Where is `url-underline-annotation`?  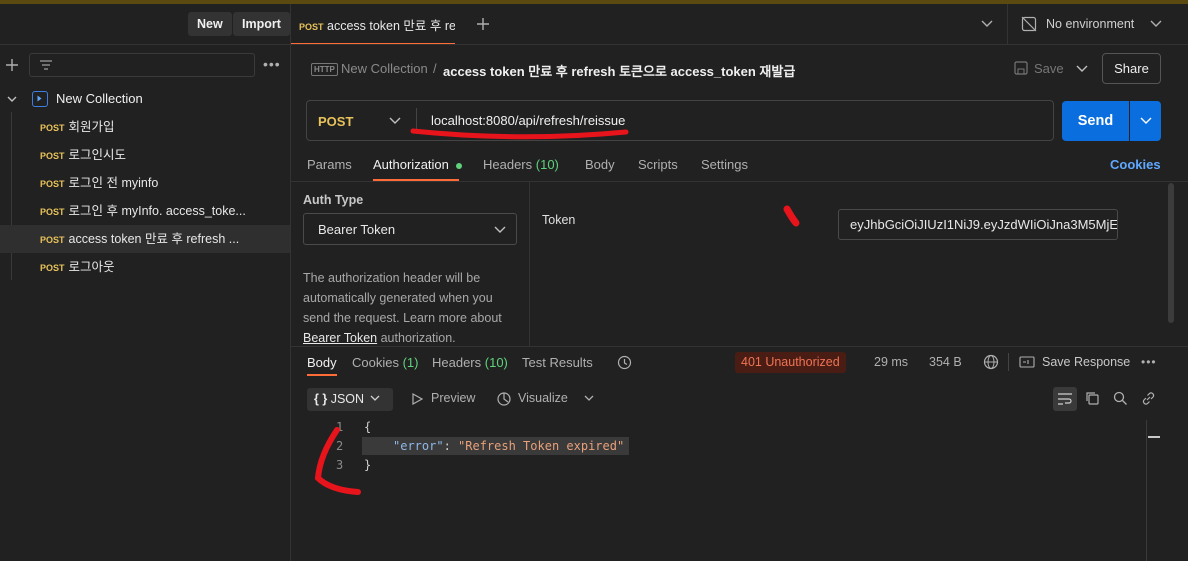 url-underline-annotation is located at coordinates (519, 134).